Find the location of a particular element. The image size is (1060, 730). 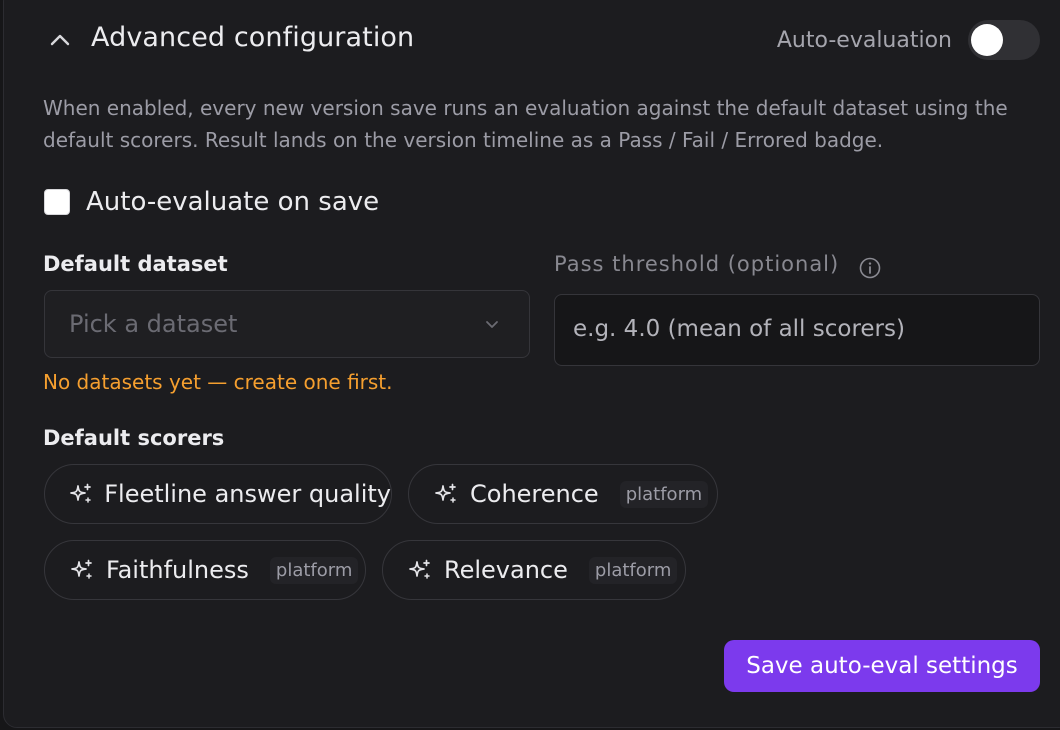

save-auto-eval-settings-button: Save auto-eval settings is located at coordinates (882, 666).